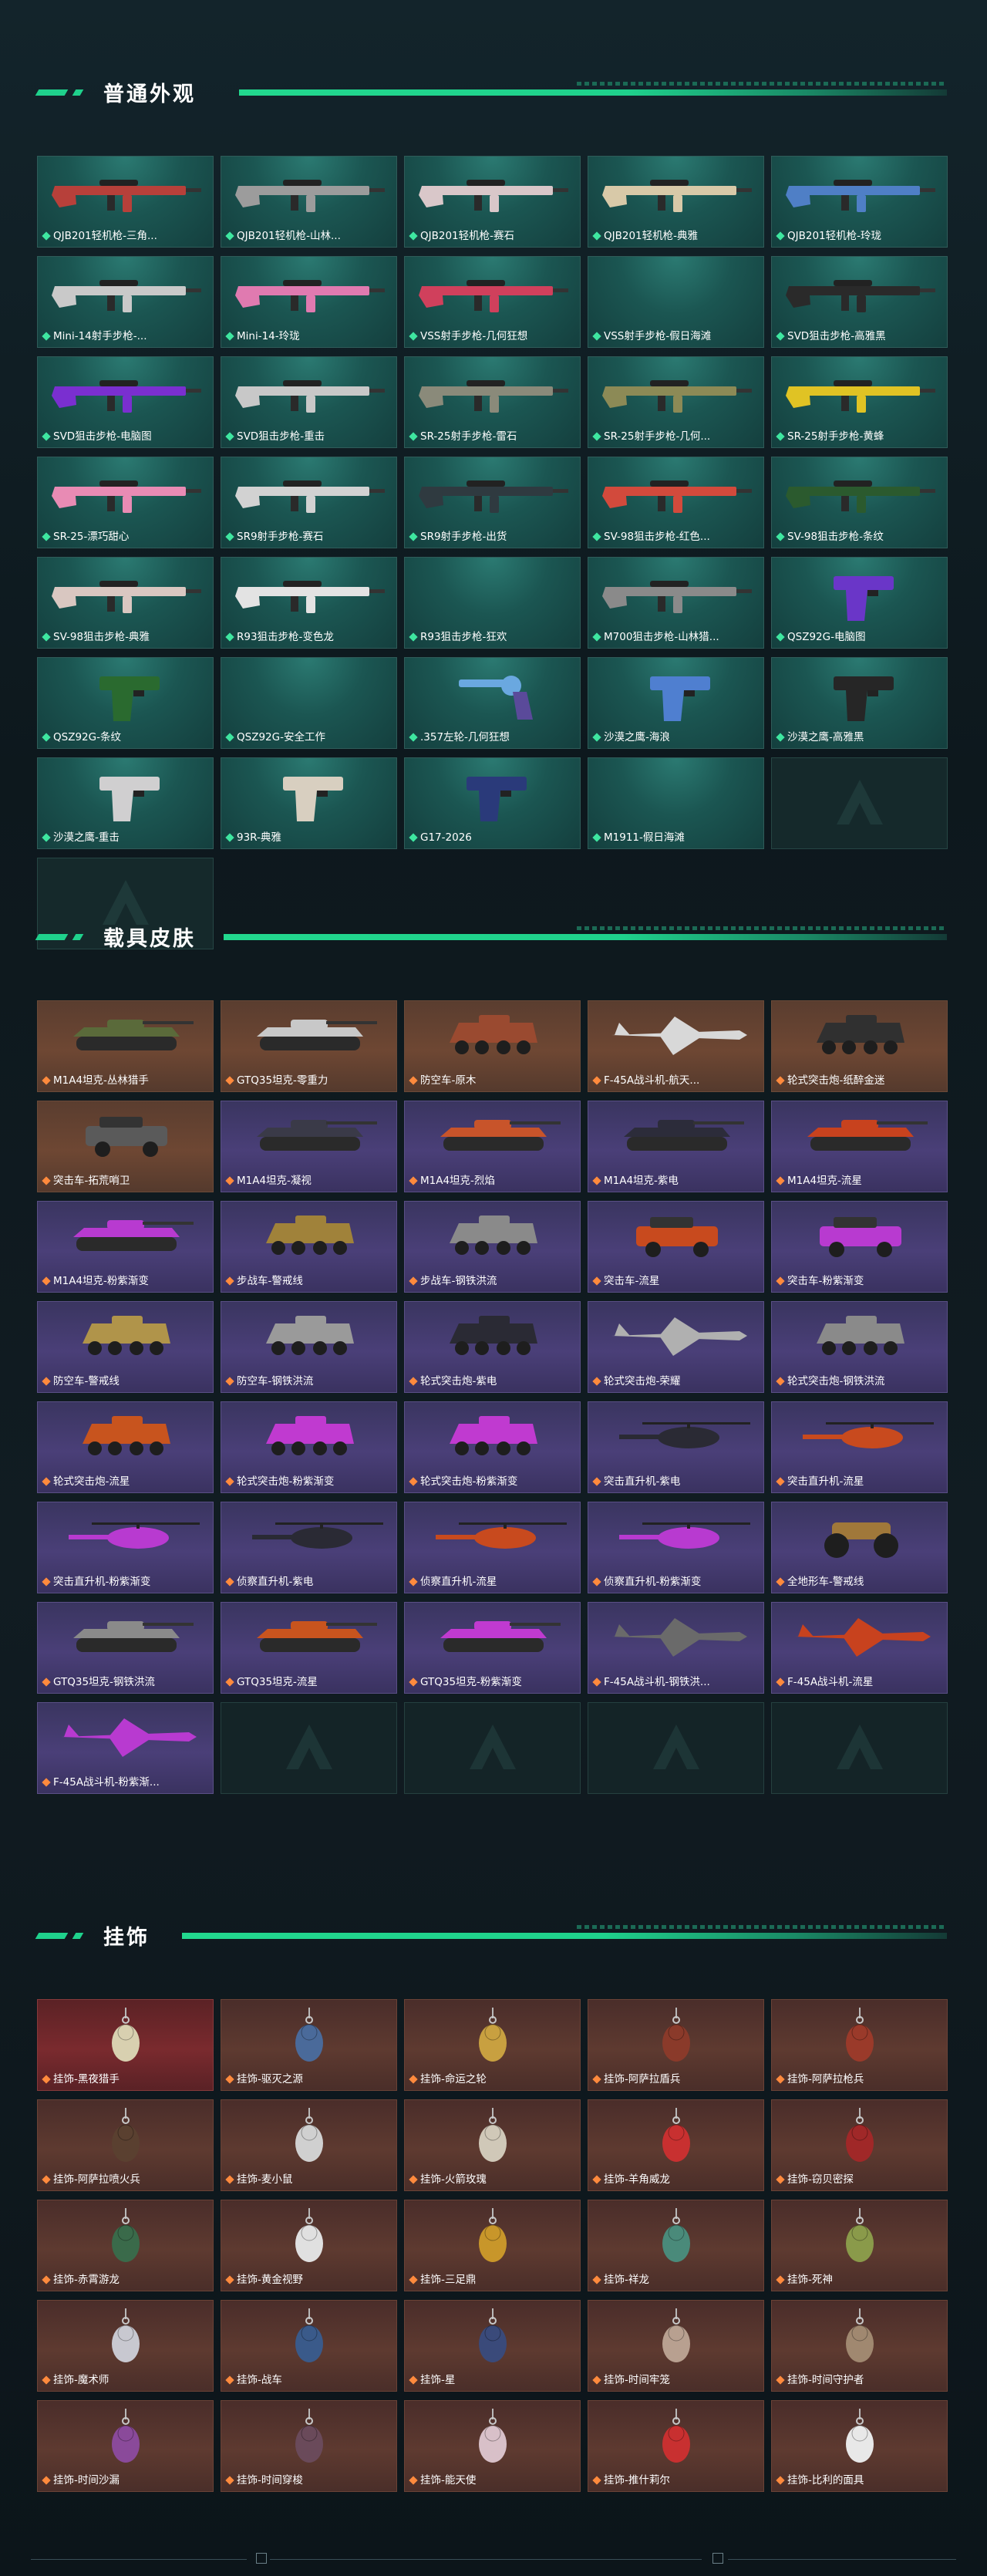  Describe the element at coordinates (860, 402) in the screenshot. I see `skin-card: SR-25射手步枪-黄蜂` at that location.